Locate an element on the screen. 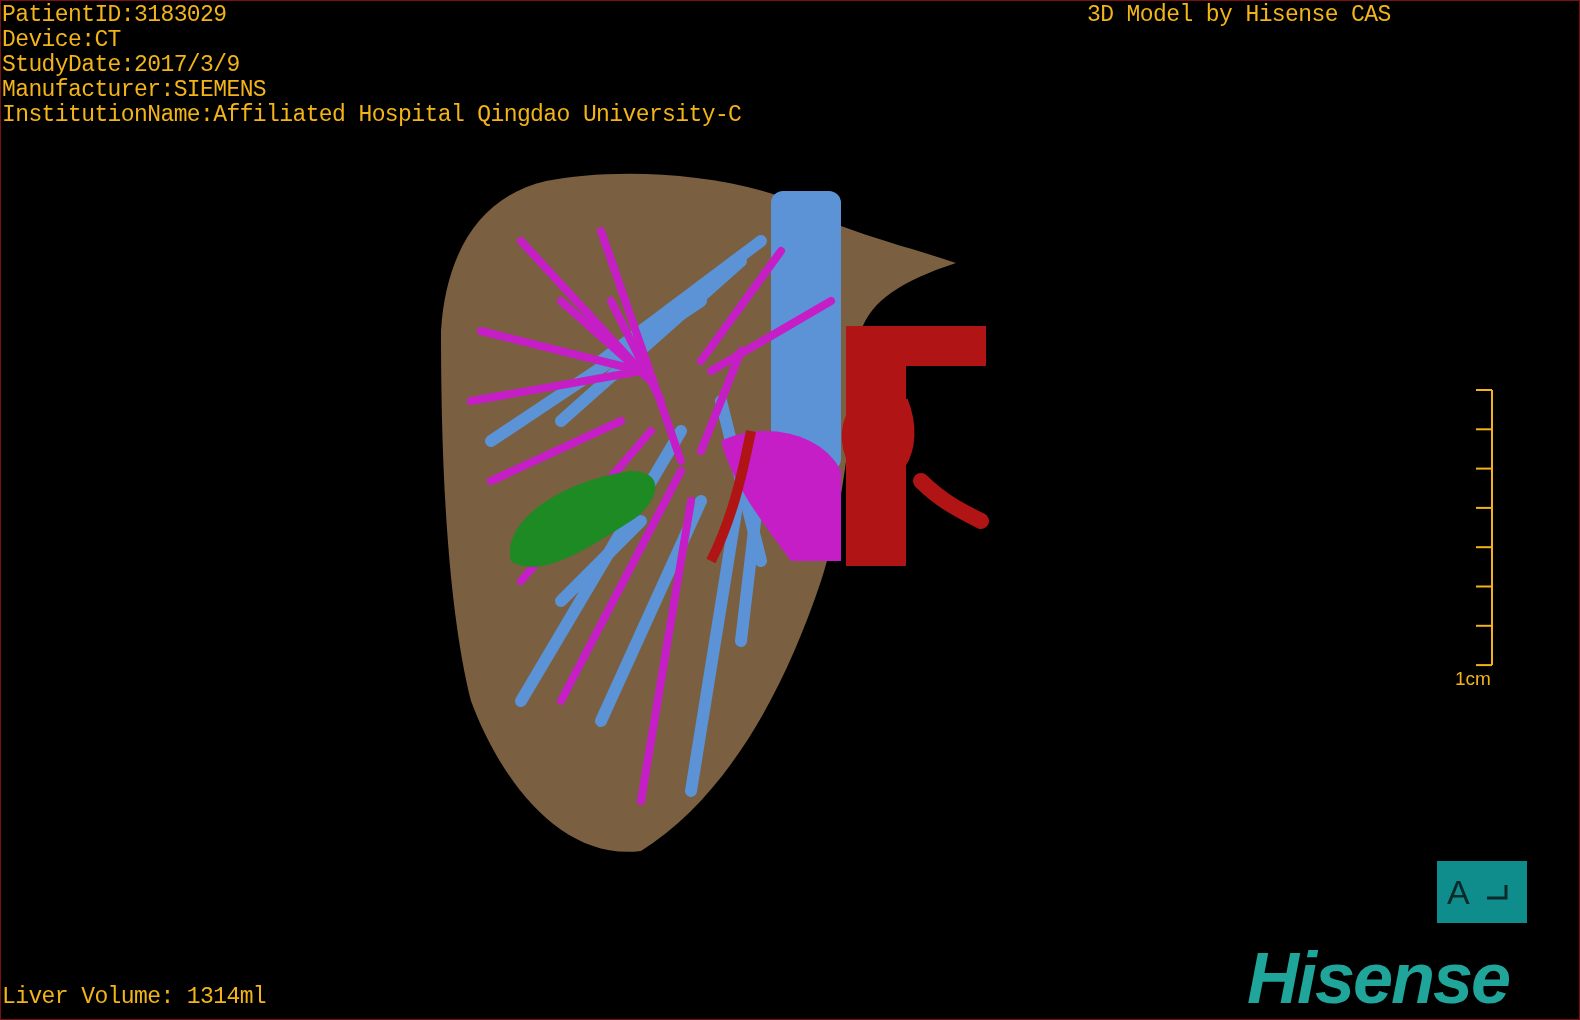 The width and height of the screenshot is (1580, 1020). orientation-cube: A is located at coordinates (1482, 892).